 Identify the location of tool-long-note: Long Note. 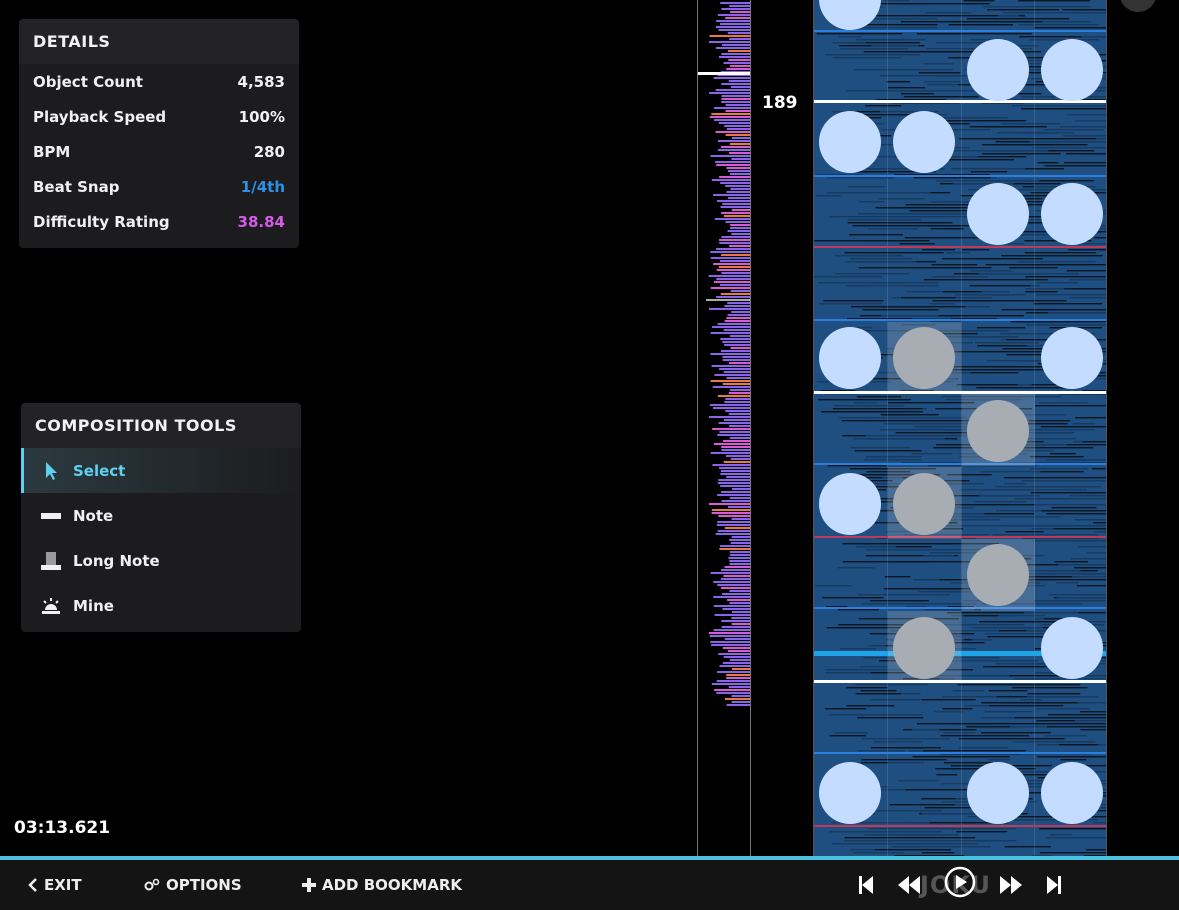
(161, 560).